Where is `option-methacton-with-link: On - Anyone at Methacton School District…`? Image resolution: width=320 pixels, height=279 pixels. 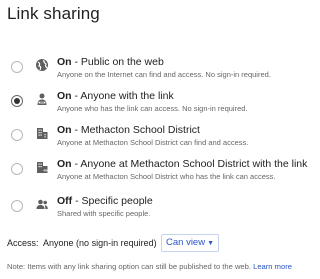
option-methacton-with-link: On - Anyone at Methacton School District… is located at coordinates (160, 173).